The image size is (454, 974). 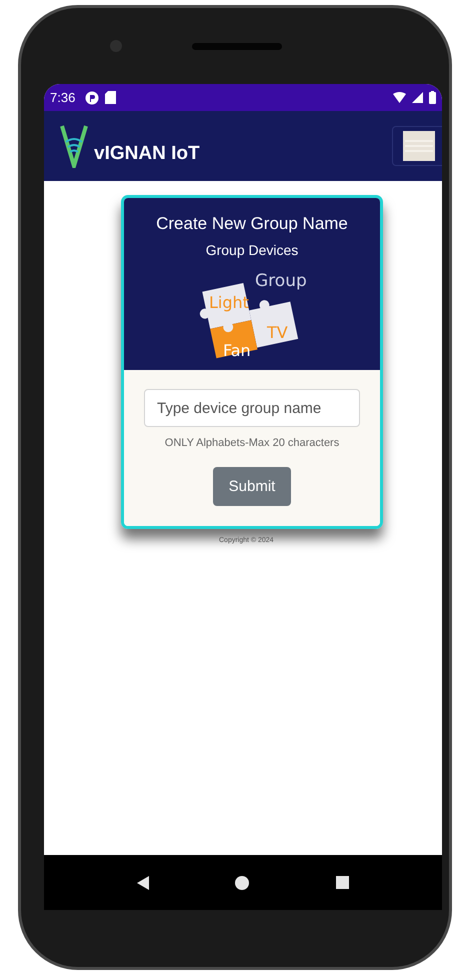 What do you see at coordinates (252, 224) in the screenshot?
I see `card-title: Create New Group Name` at bounding box center [252, 224].